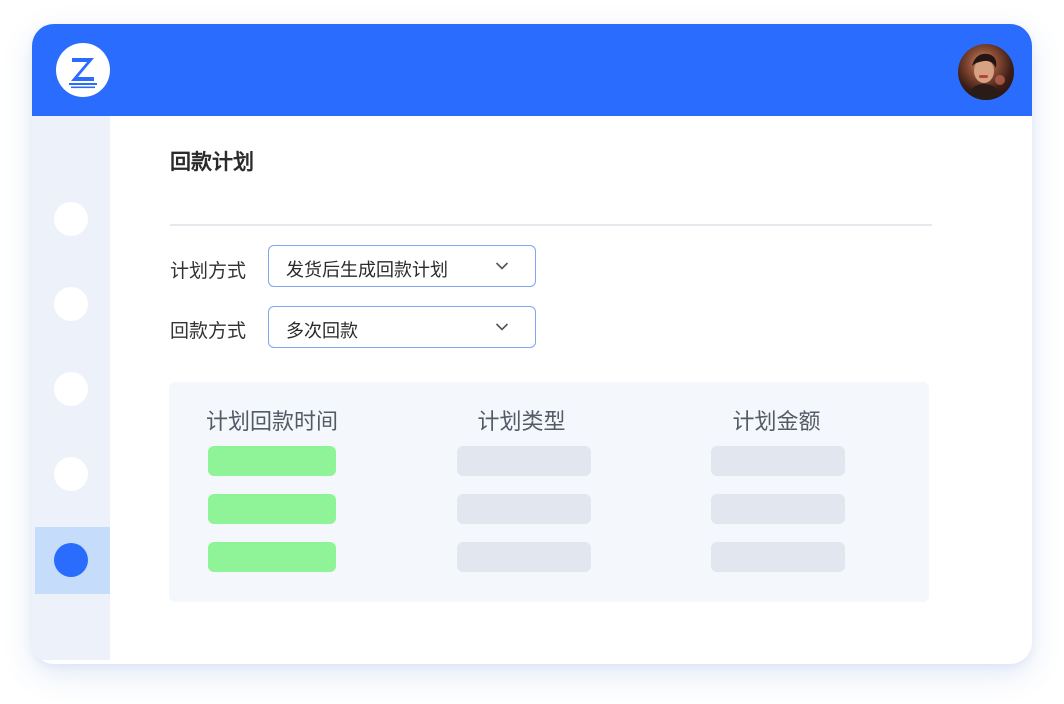  I want to click on z-logo-icon, so click(83, 70).